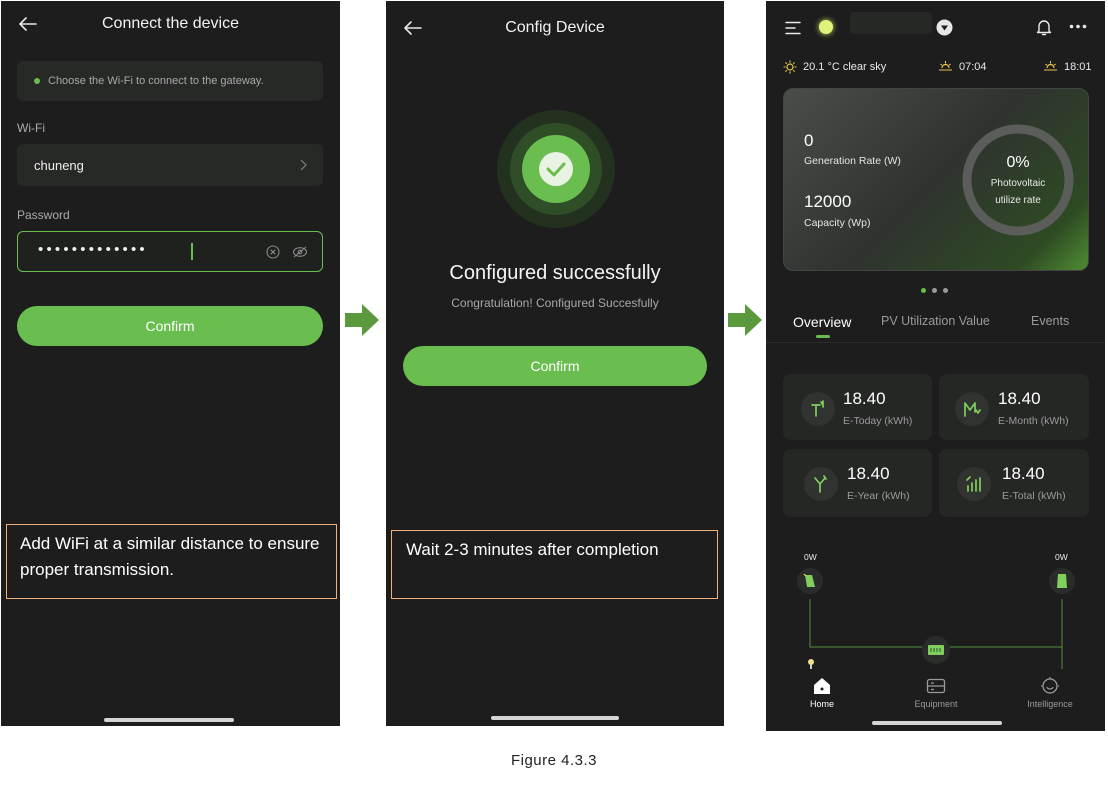 Image resolution: width=1108 pixels, height=790 pixels. I want to click on tab-events: Events, so click(1050, 321).